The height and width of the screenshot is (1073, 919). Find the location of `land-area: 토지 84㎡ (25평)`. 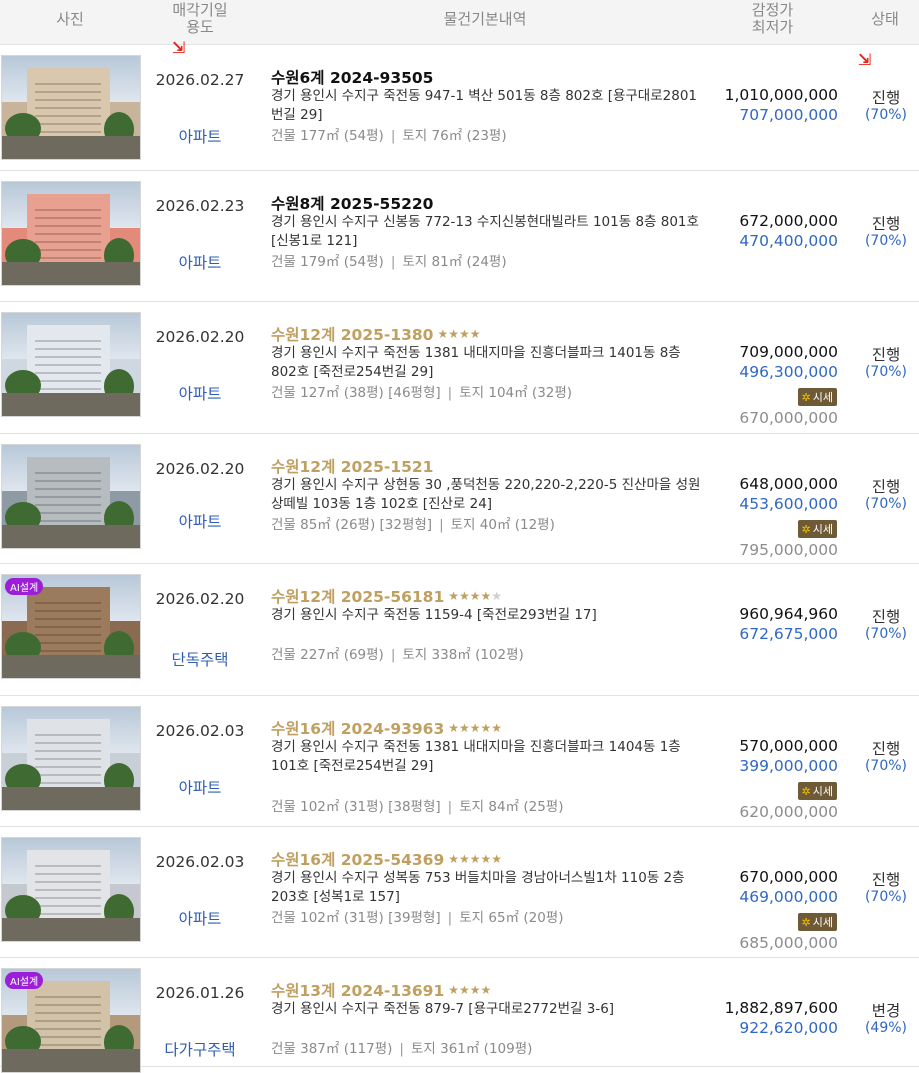

land-area: 토지 84㎡ (25평) is located at coordinates (511, 807).